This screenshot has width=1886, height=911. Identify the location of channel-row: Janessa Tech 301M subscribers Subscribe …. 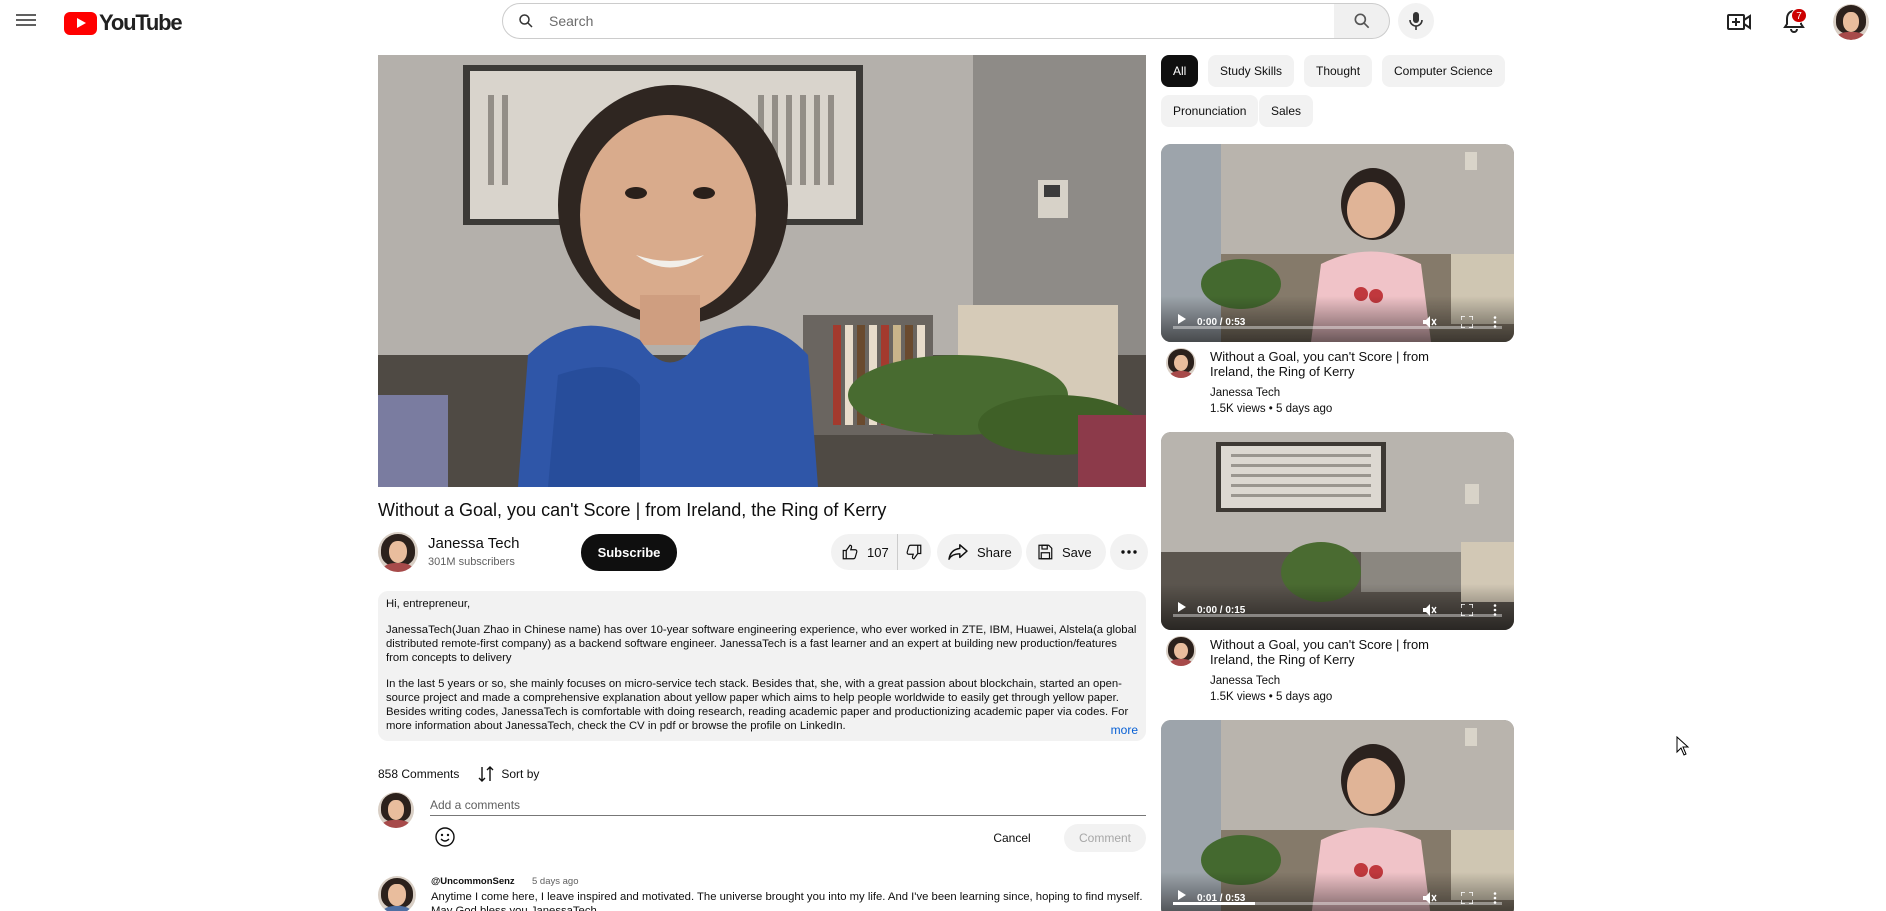
(763, 552).